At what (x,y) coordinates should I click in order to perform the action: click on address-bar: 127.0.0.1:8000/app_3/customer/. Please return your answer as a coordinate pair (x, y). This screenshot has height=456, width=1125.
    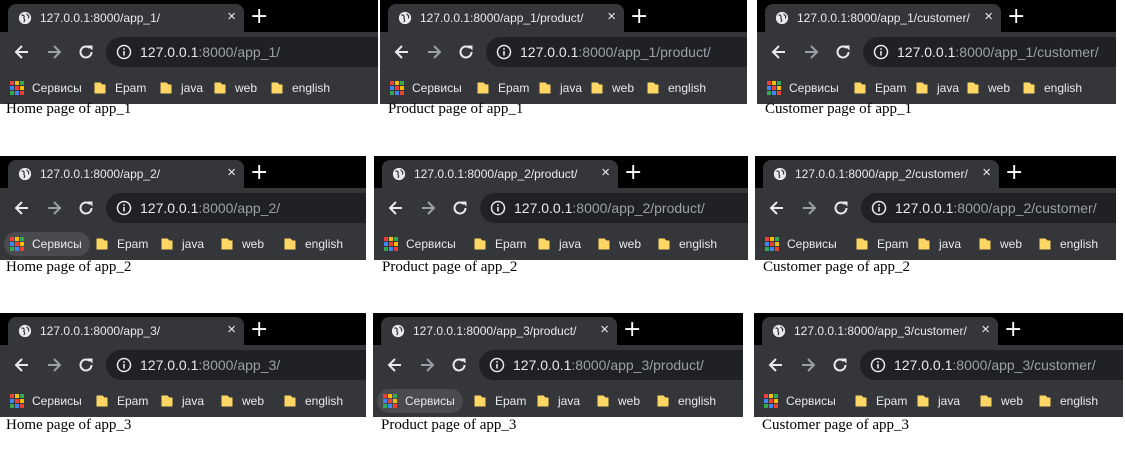
    Looking at the image, I should click on (991, 365).